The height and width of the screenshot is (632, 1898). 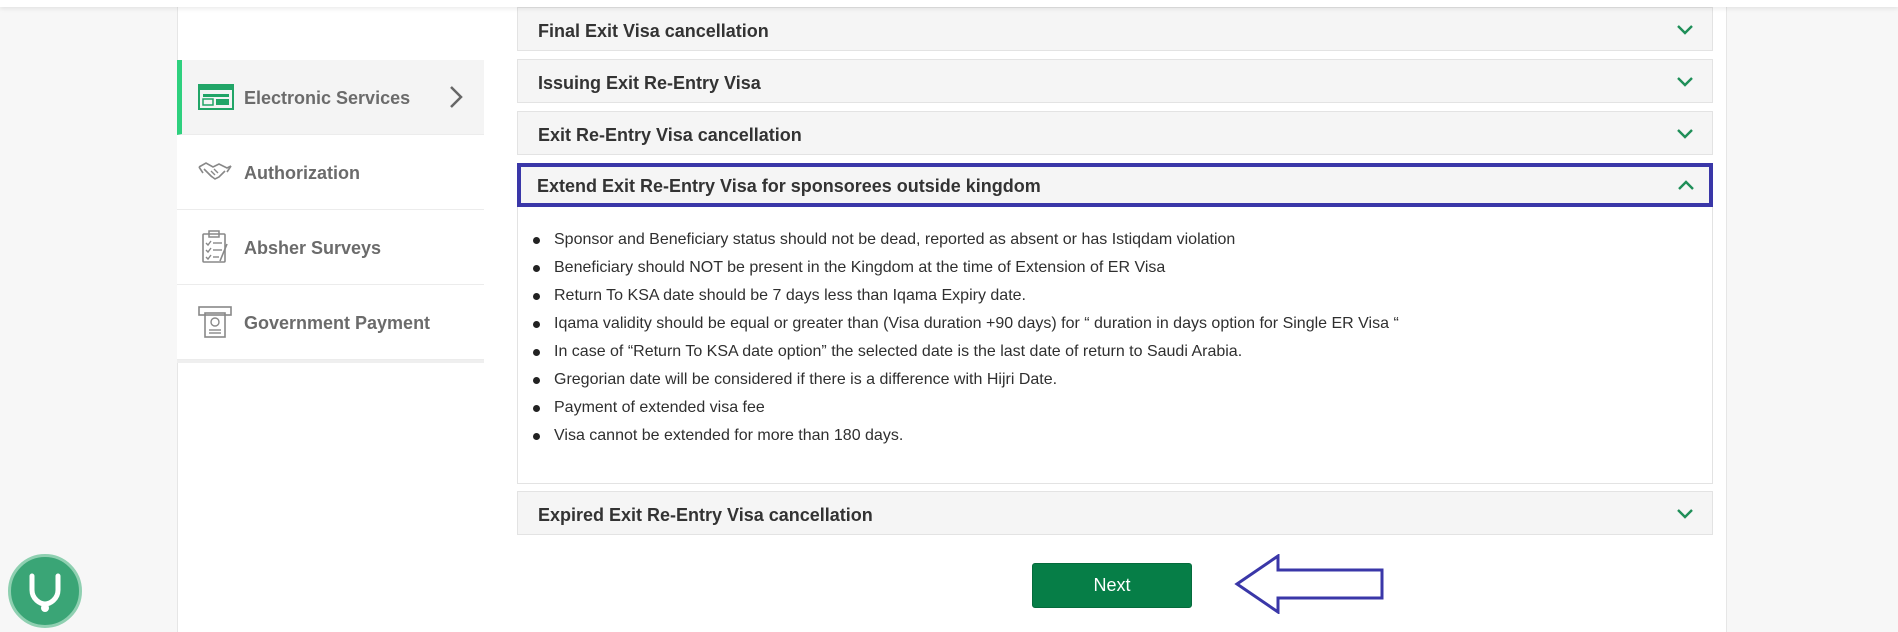 I want to click on accordion-title: Final Exit Visa cancellation, so click(x=653, y=31).